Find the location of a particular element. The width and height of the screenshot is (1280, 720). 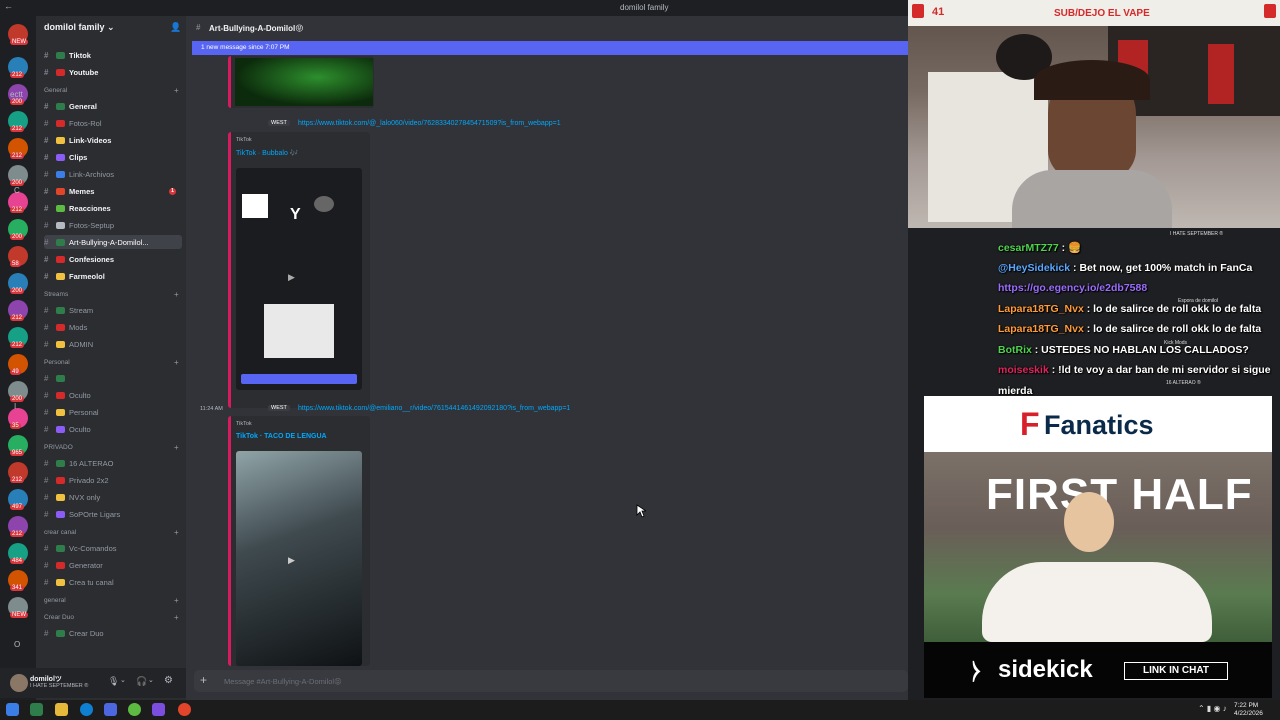

channel-item: # is located at coordinates (113, 378).